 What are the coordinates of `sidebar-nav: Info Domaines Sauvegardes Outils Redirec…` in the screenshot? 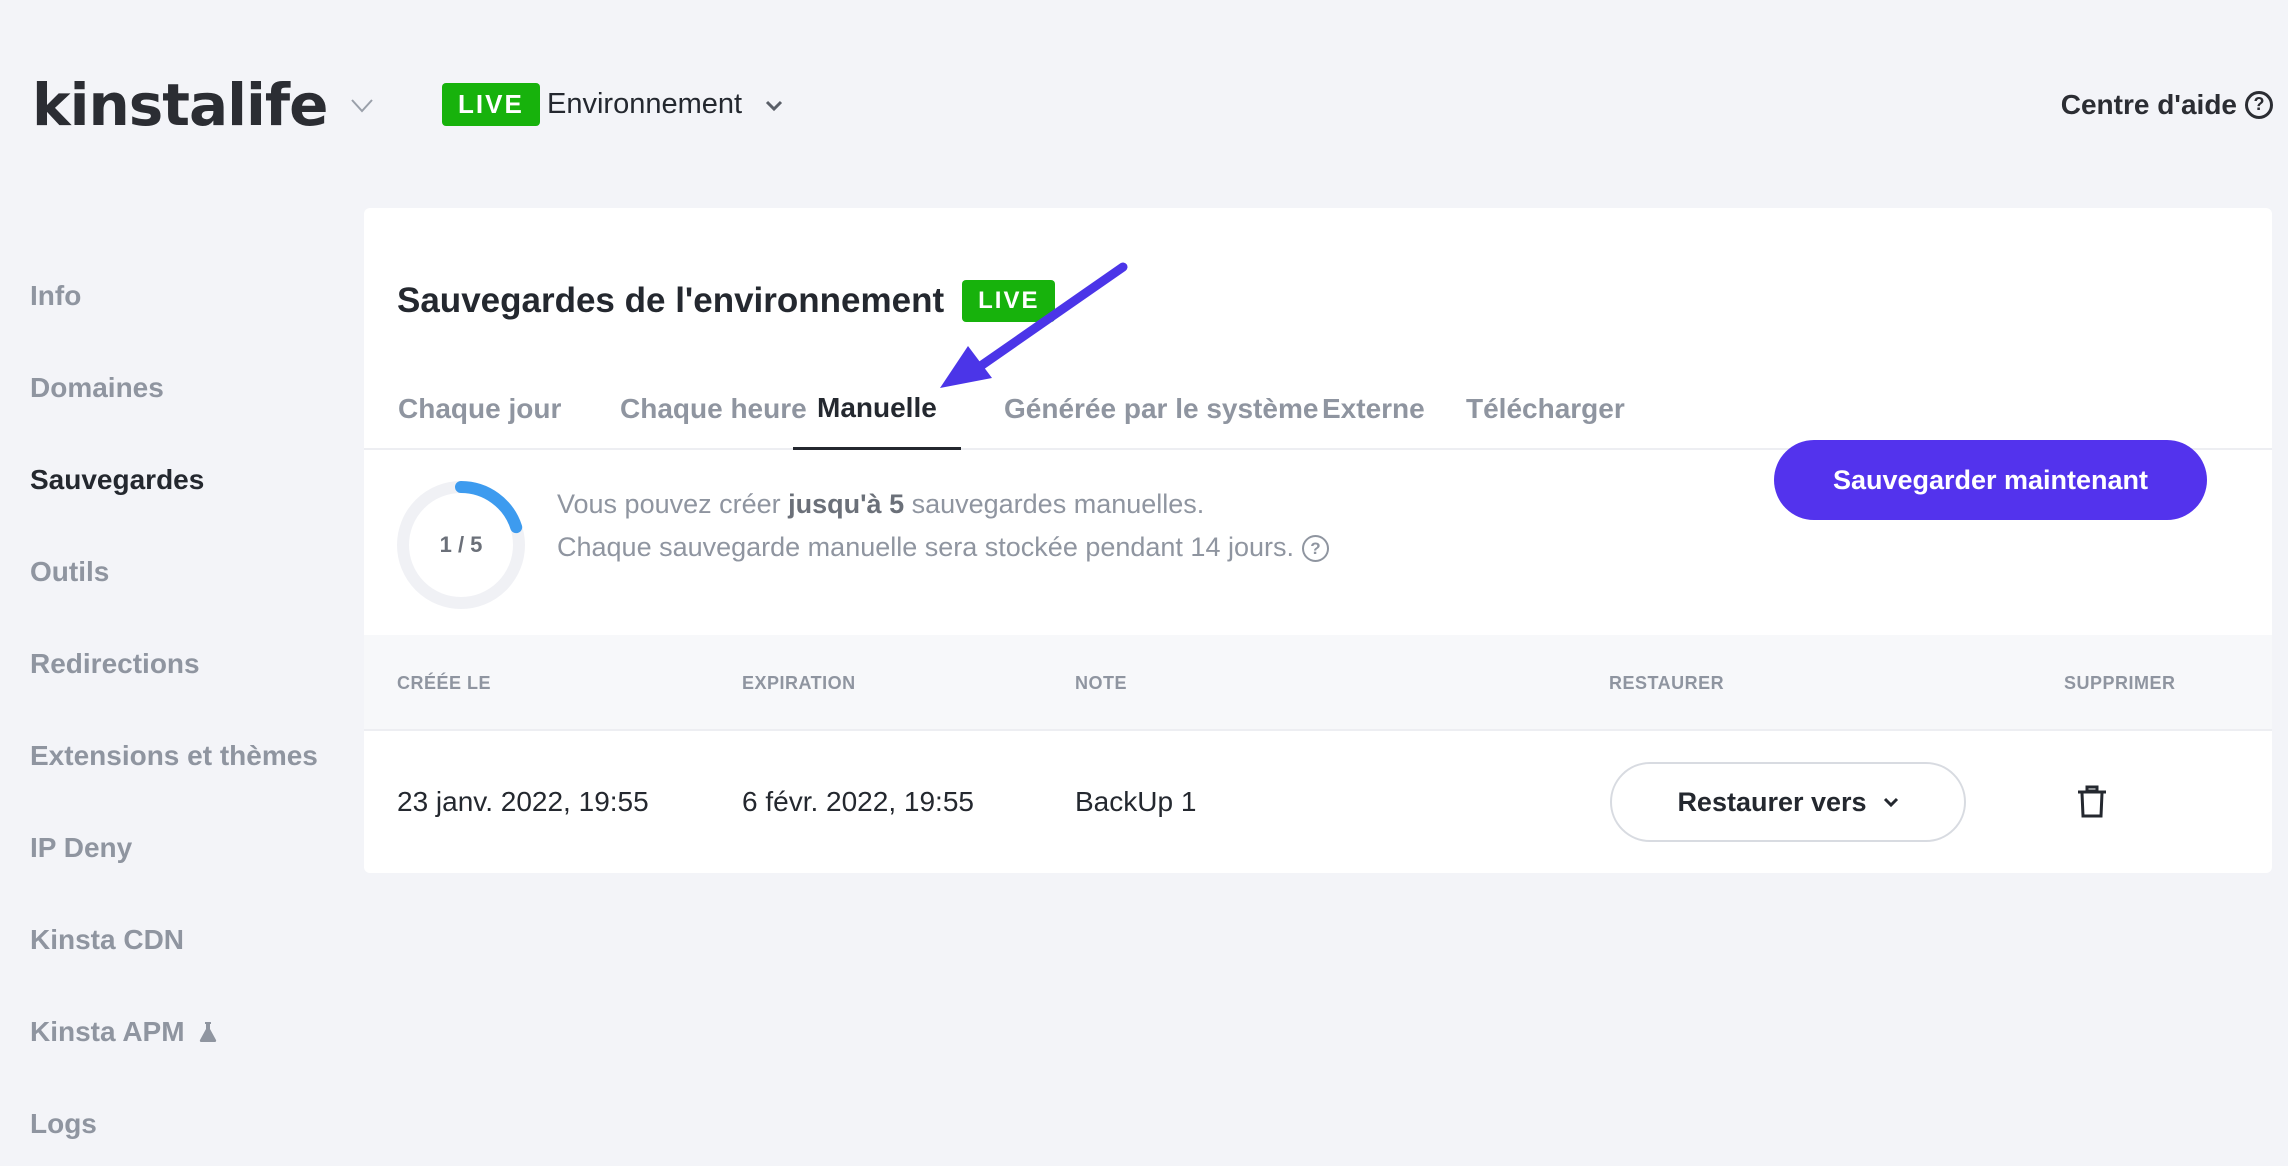 It's located at (195, 708).